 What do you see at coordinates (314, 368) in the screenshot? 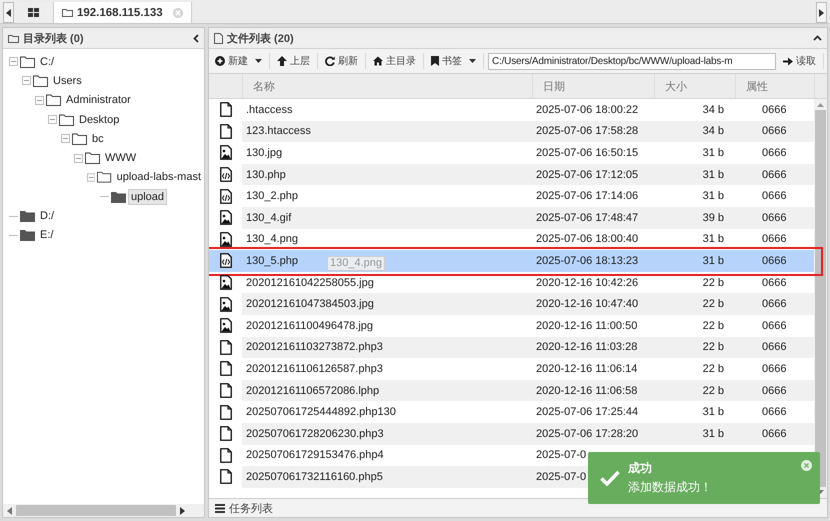
I see `file-name: 202012161106126587.php3` at bounding box center [314, 368].